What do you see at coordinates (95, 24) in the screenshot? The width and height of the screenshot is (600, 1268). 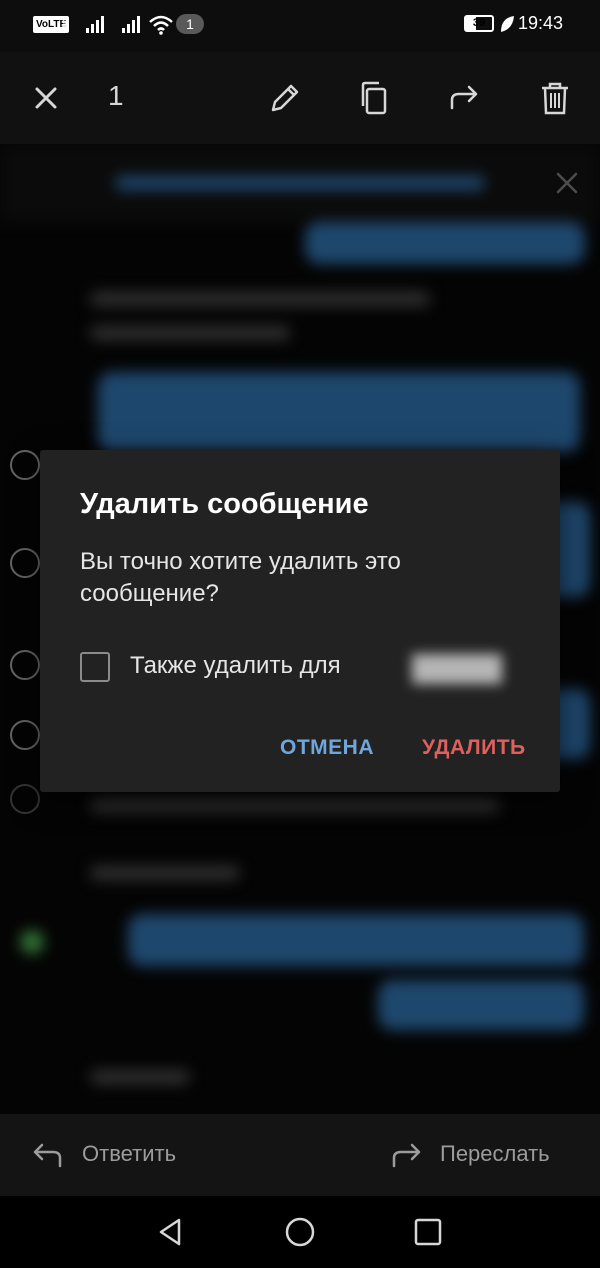 I see `signal-strength-icon` at bounding box center [95, 24].